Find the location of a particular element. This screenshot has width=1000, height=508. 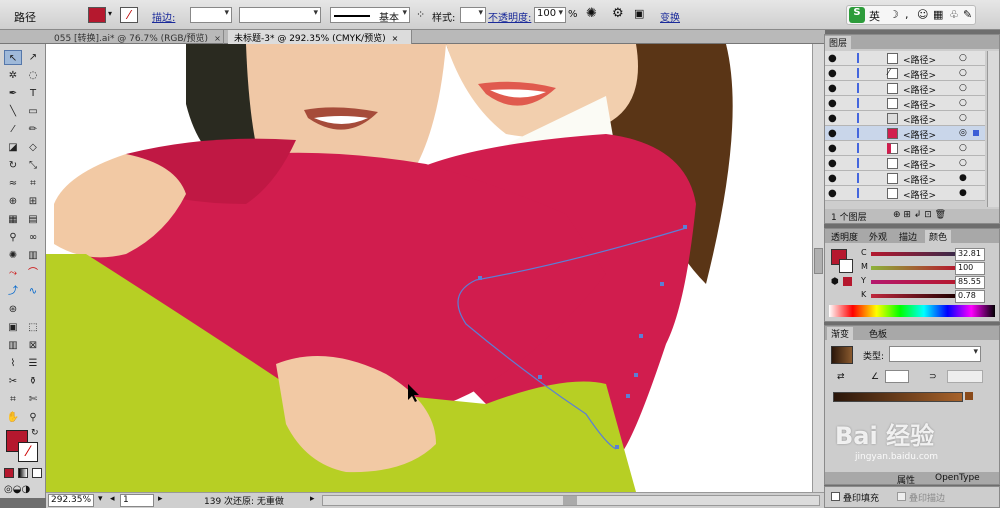

direct-selection-tool-icon: ↗ is located at coordinates (33, 57).